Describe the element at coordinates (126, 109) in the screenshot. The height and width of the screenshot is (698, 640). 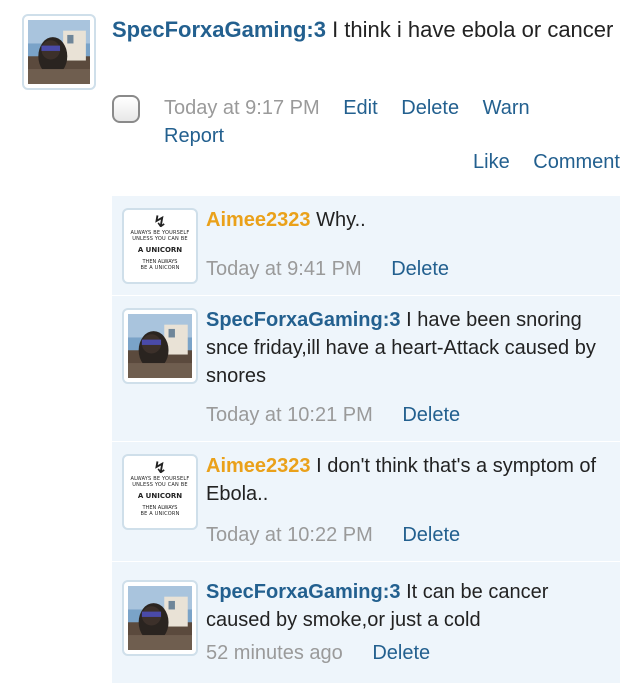
I see `select-checkbox` at that location.